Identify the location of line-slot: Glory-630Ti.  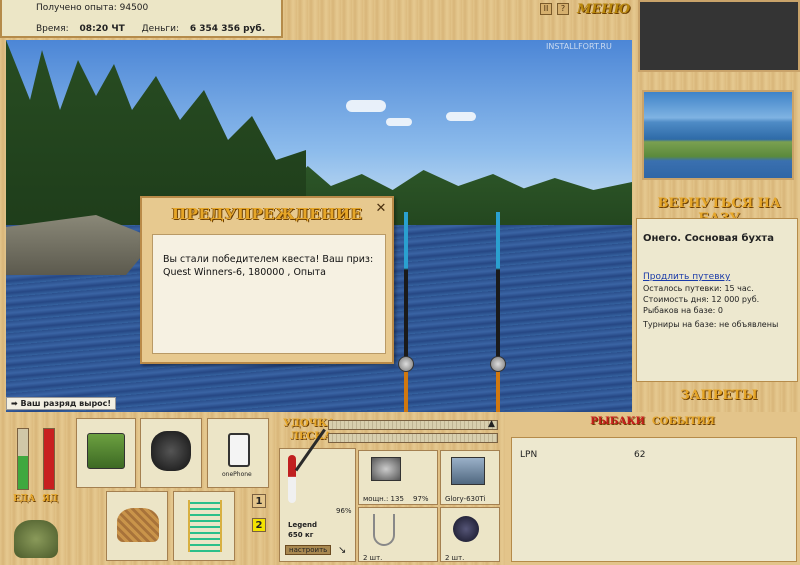
(470, 477).